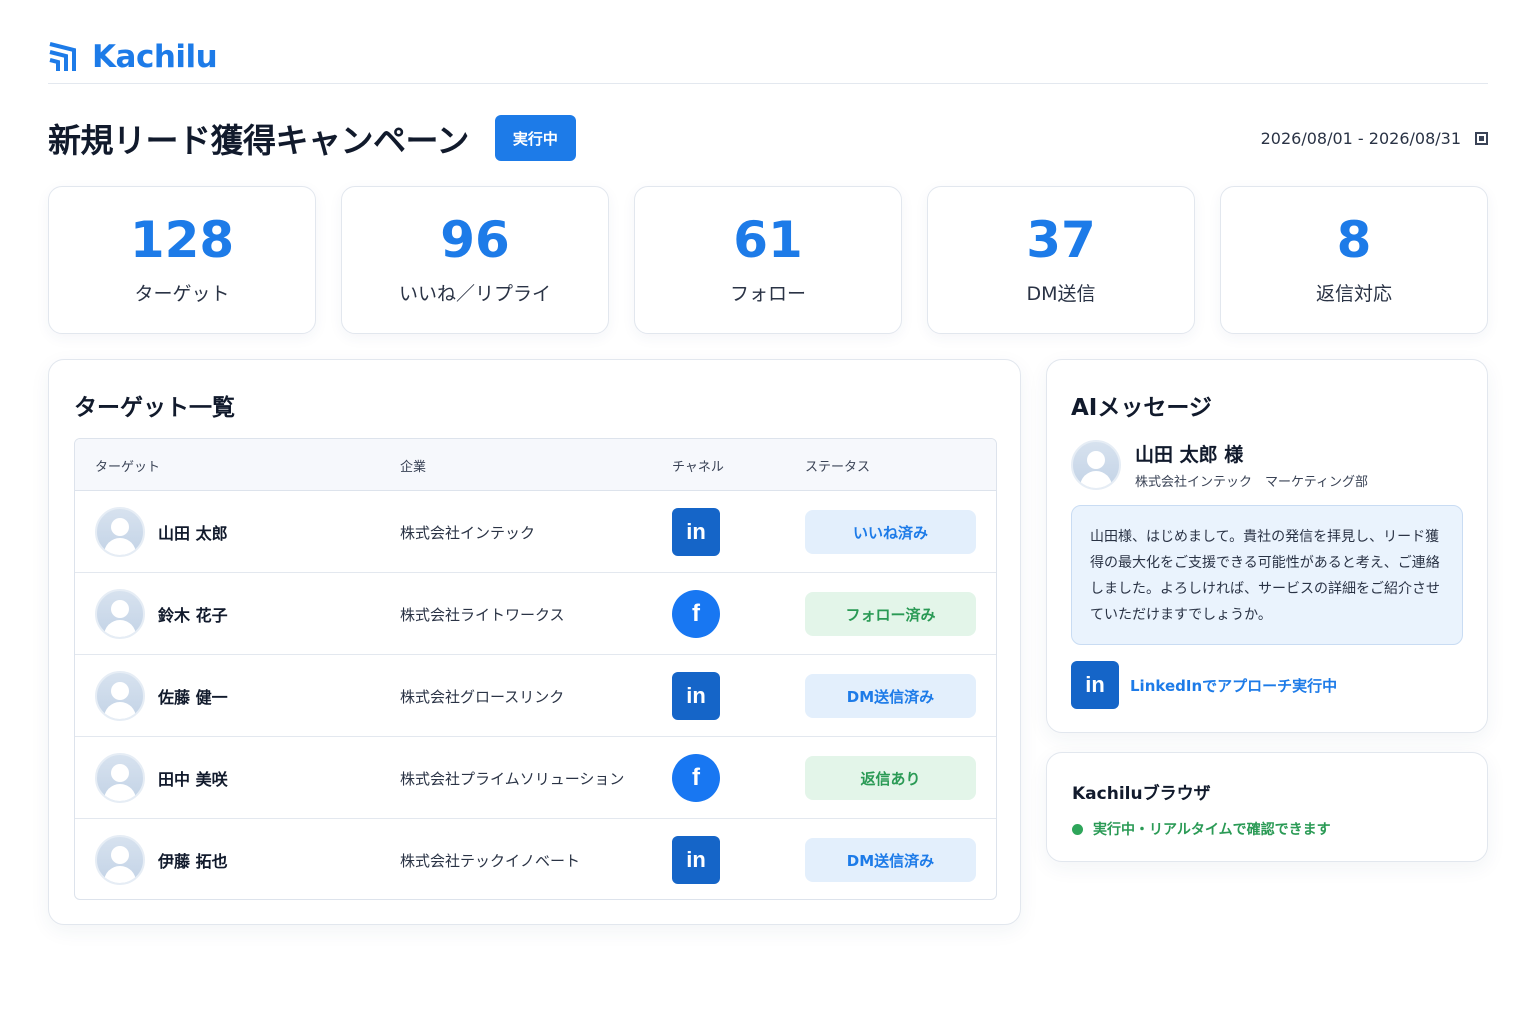 The height and width of the screenshot is (1024, 1536). What do you see at coordinates (155, 56) in the screenshot?
I see `brand-name: Kachilu` at bounding box center [155, 56].